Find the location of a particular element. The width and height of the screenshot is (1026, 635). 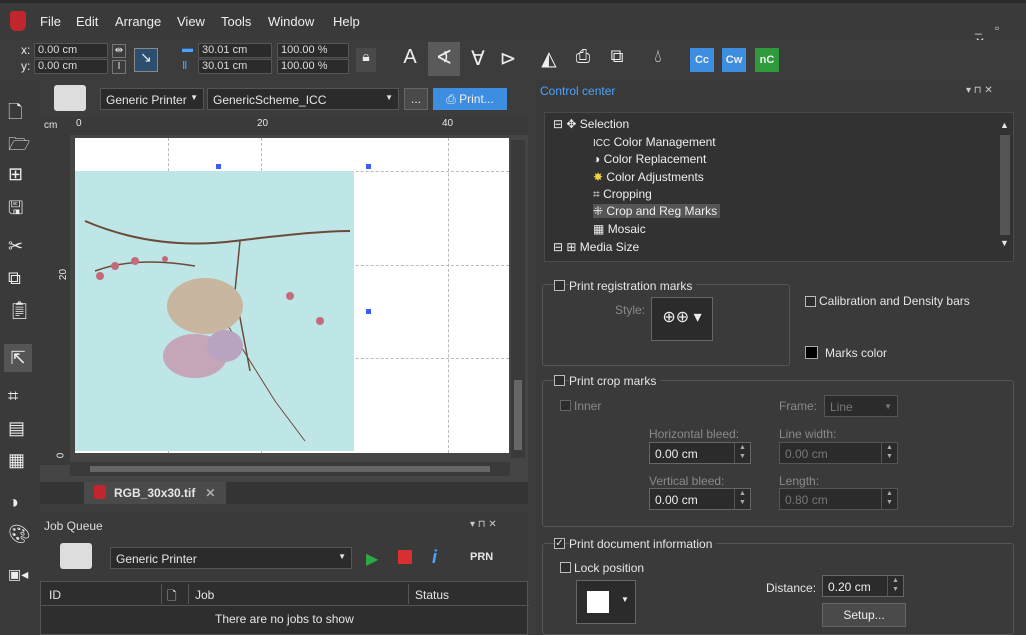

tree-item-color-adjustments: ✸ Color Adjustments is located at coordinates (648, 177).